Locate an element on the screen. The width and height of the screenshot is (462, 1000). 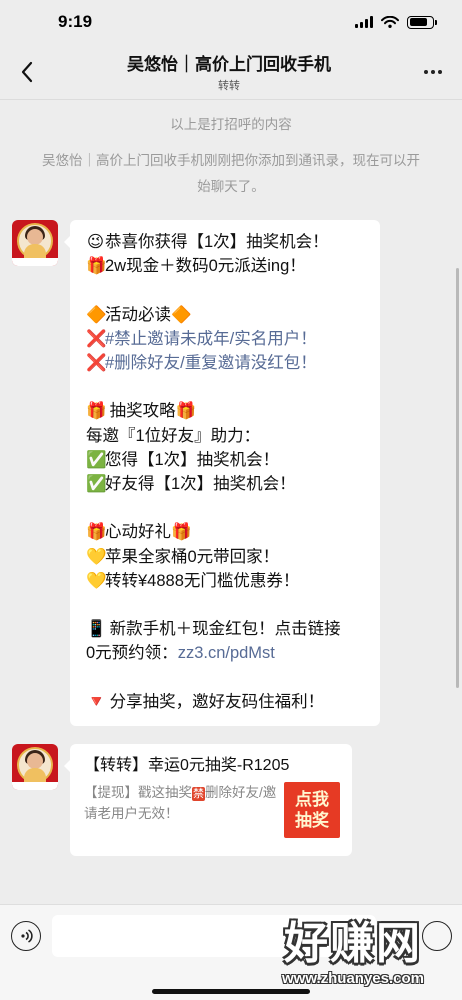
signal-icon is located at coordinates (364, 22).